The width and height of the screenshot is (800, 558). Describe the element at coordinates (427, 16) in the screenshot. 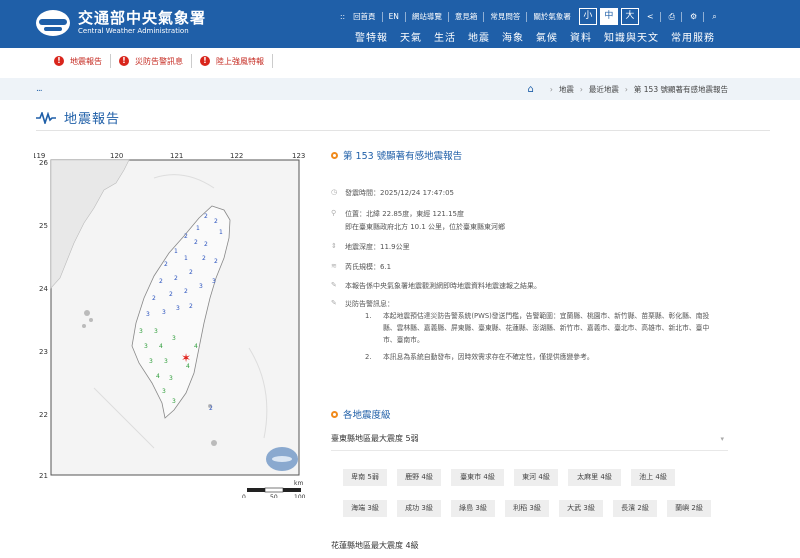

I see `toplink-sitemap: 網站導覽` at that location.